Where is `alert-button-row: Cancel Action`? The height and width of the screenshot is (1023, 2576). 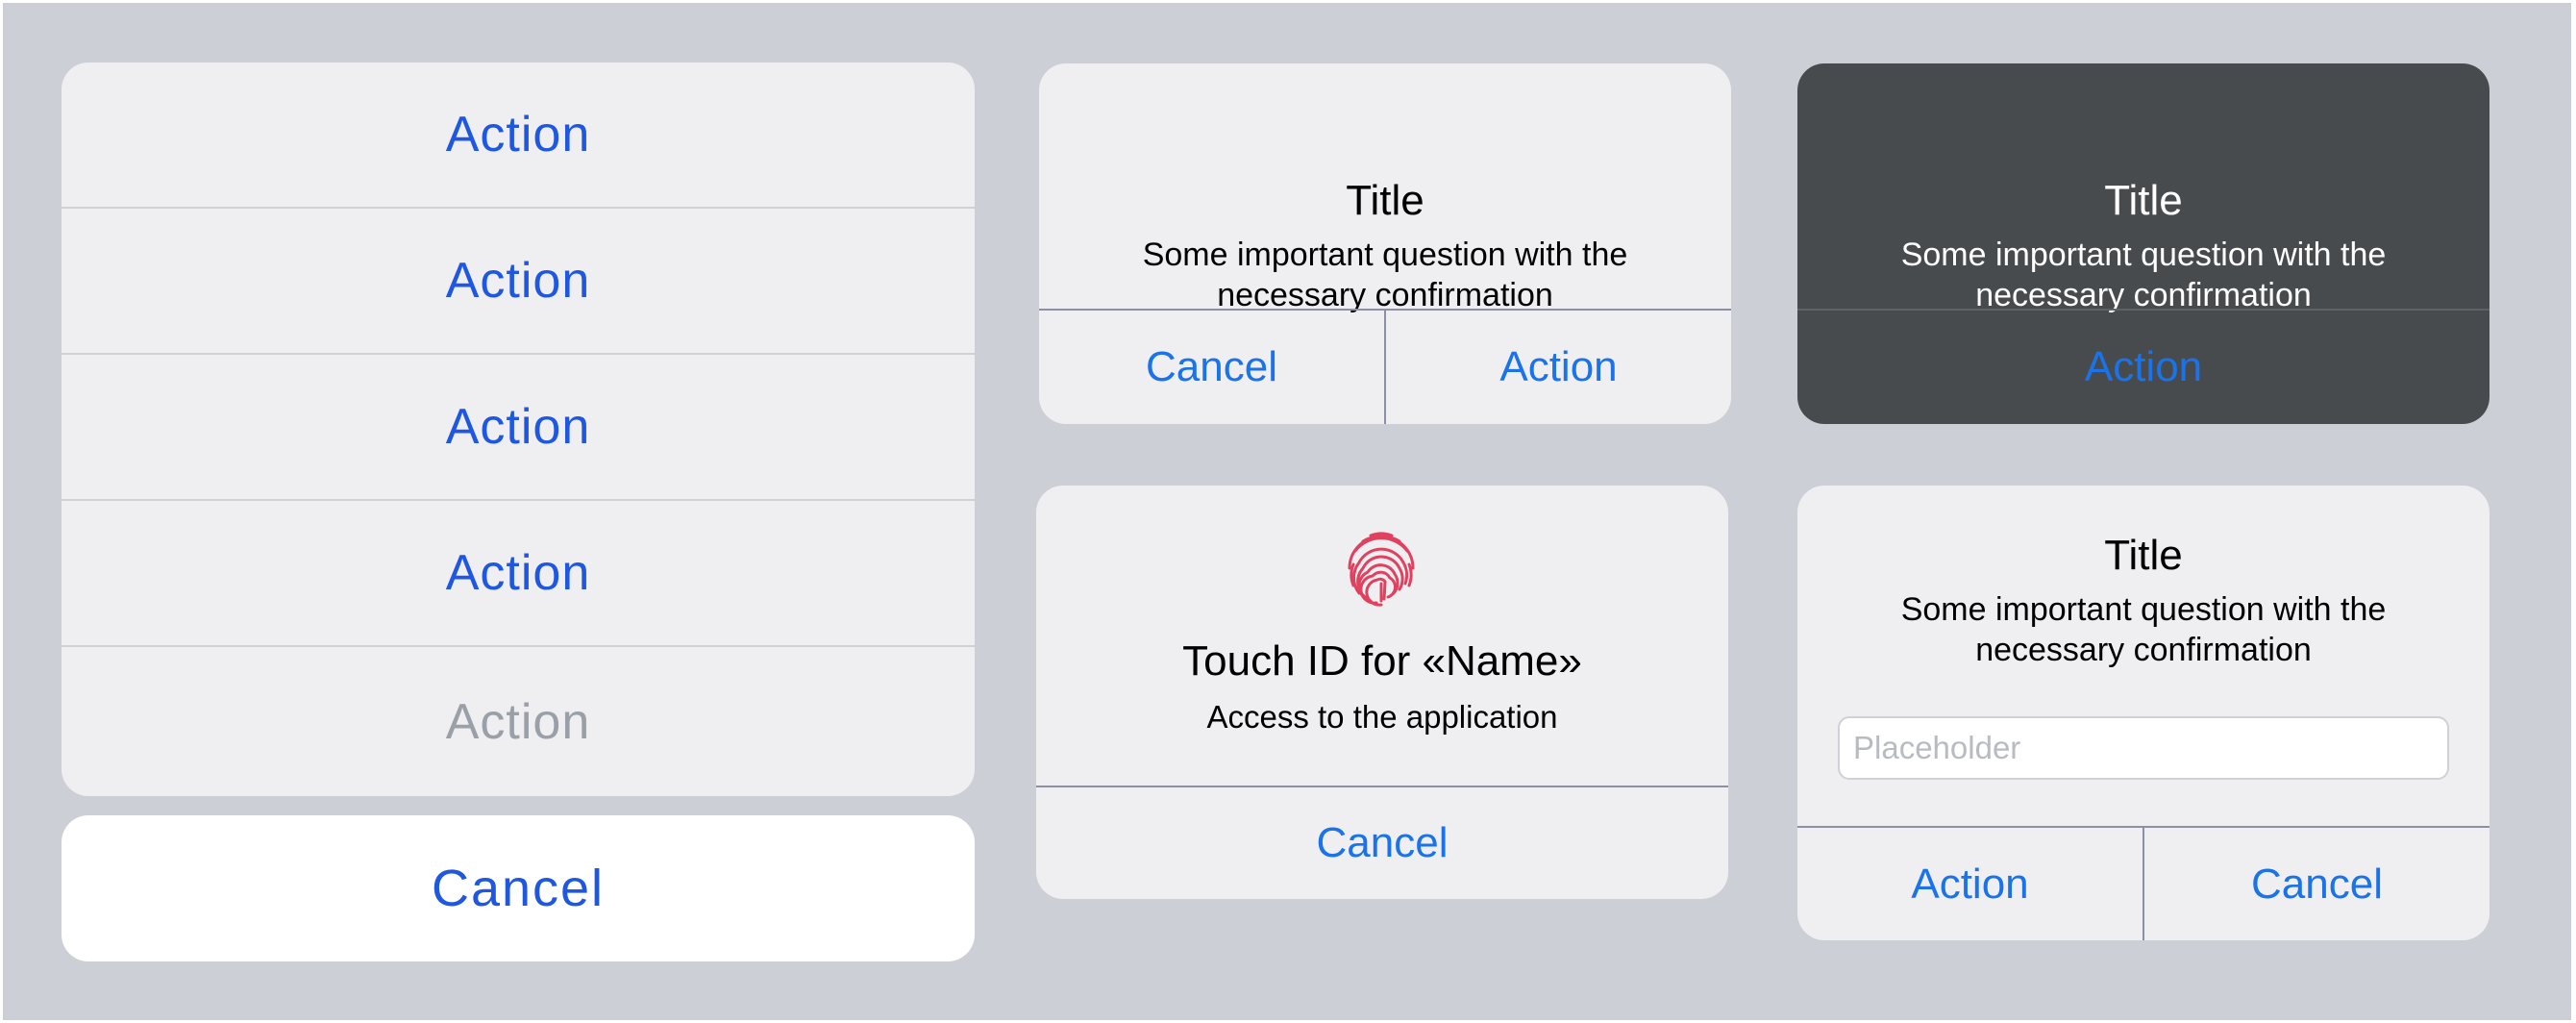
alert-button-row: Cancel Action is located at coordinates (1385, 366).